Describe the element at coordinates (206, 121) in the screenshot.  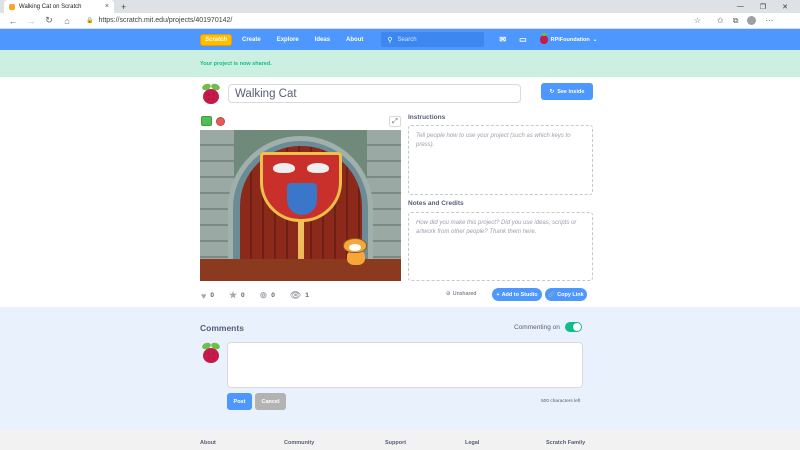
I see `green-flag-button` at that location.